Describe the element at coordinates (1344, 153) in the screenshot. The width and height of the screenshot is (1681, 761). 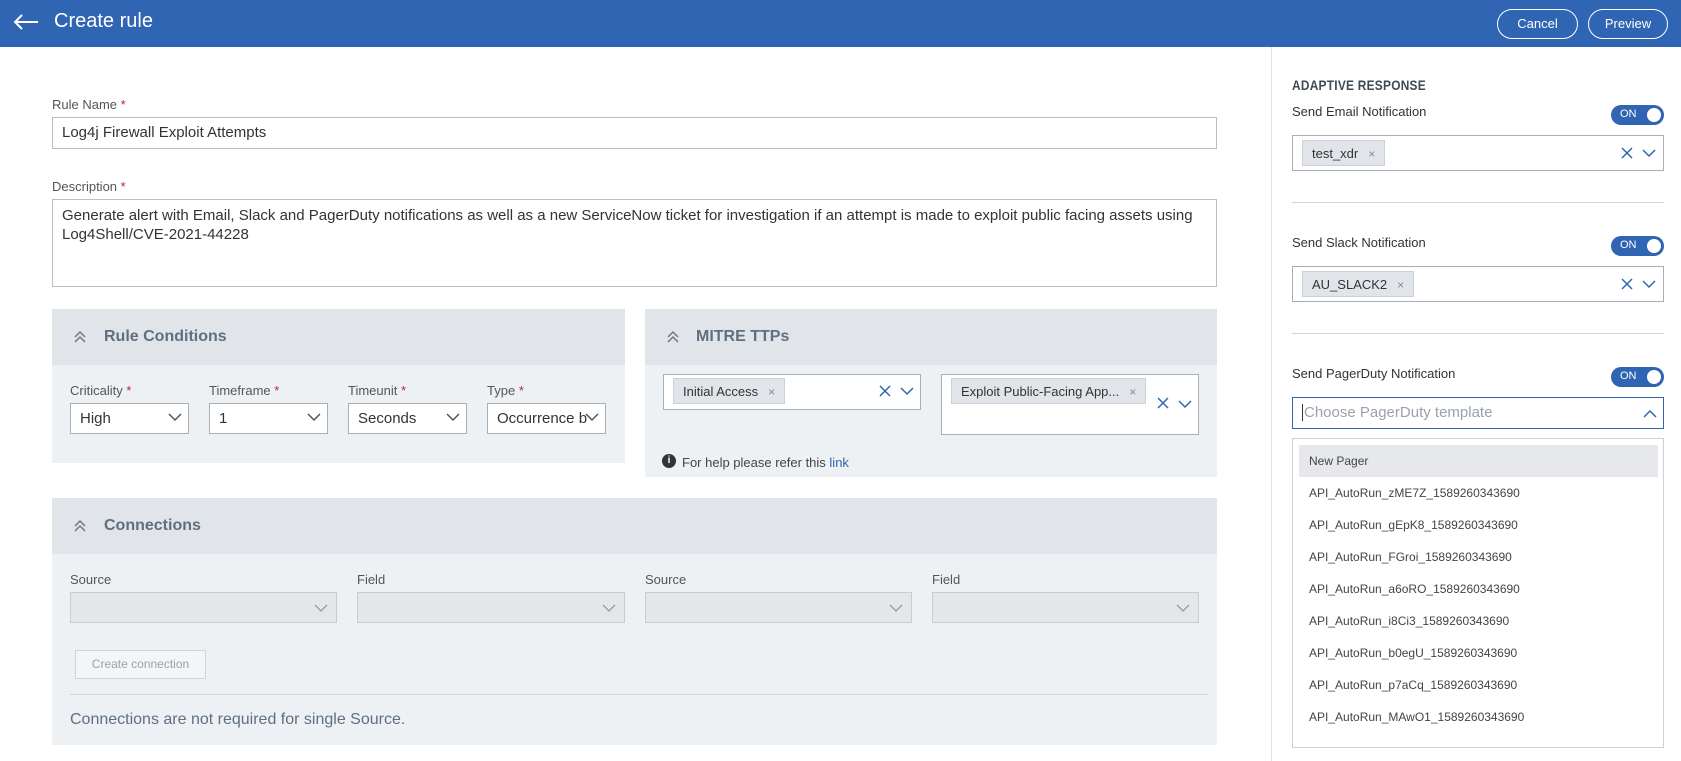
I see `email-chip: test_xdr ×` at that location.